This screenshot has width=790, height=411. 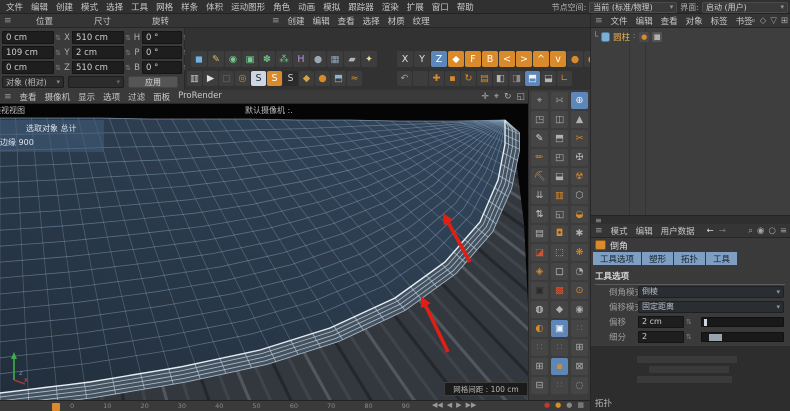 What do you see at coordinates (199, 59) in the screenshot?
I see `cube-tool-icon: ◼` at bounding box center [199, 59].